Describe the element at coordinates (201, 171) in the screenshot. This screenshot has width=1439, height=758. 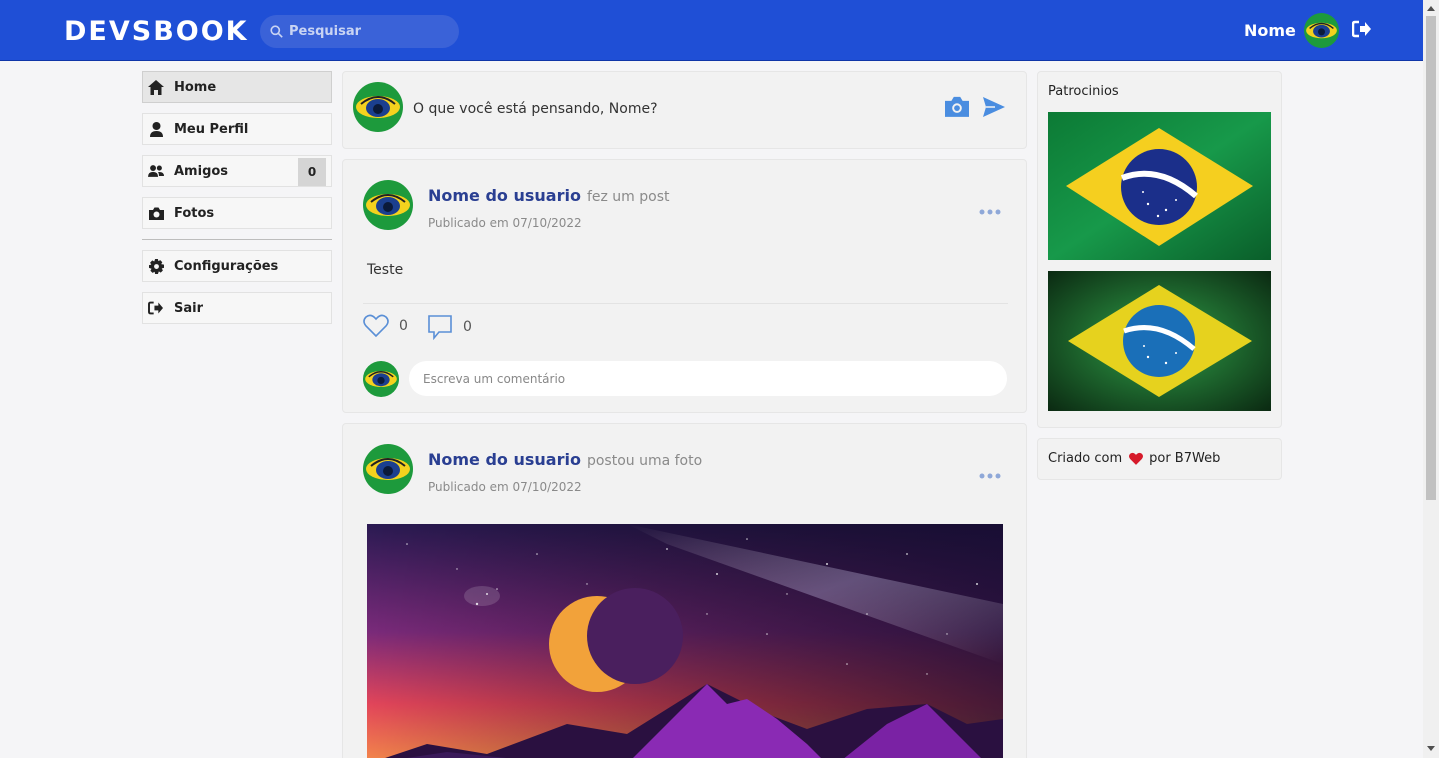
I see `menu-item-label: Amigos` at that location.